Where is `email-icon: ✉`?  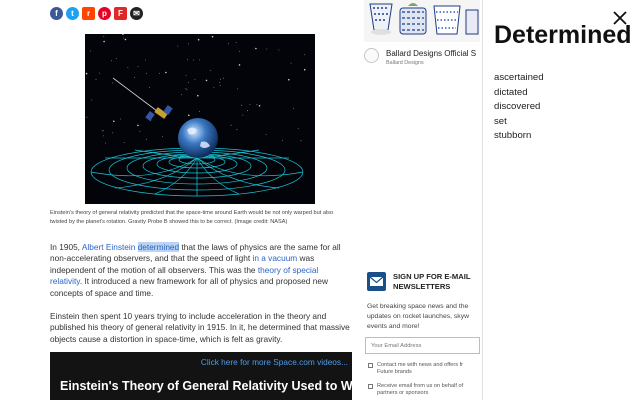 email-icon: ✉ is located at coordinates (136, 13).